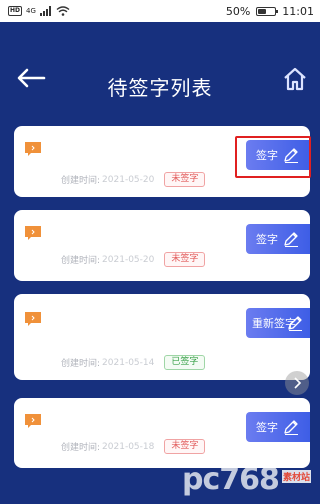 The image size is (320, 504). What do you see at coordinates (185, 362) in the screenshot?
I see `status-badge: 已签字` at bounding box center [185, 362].